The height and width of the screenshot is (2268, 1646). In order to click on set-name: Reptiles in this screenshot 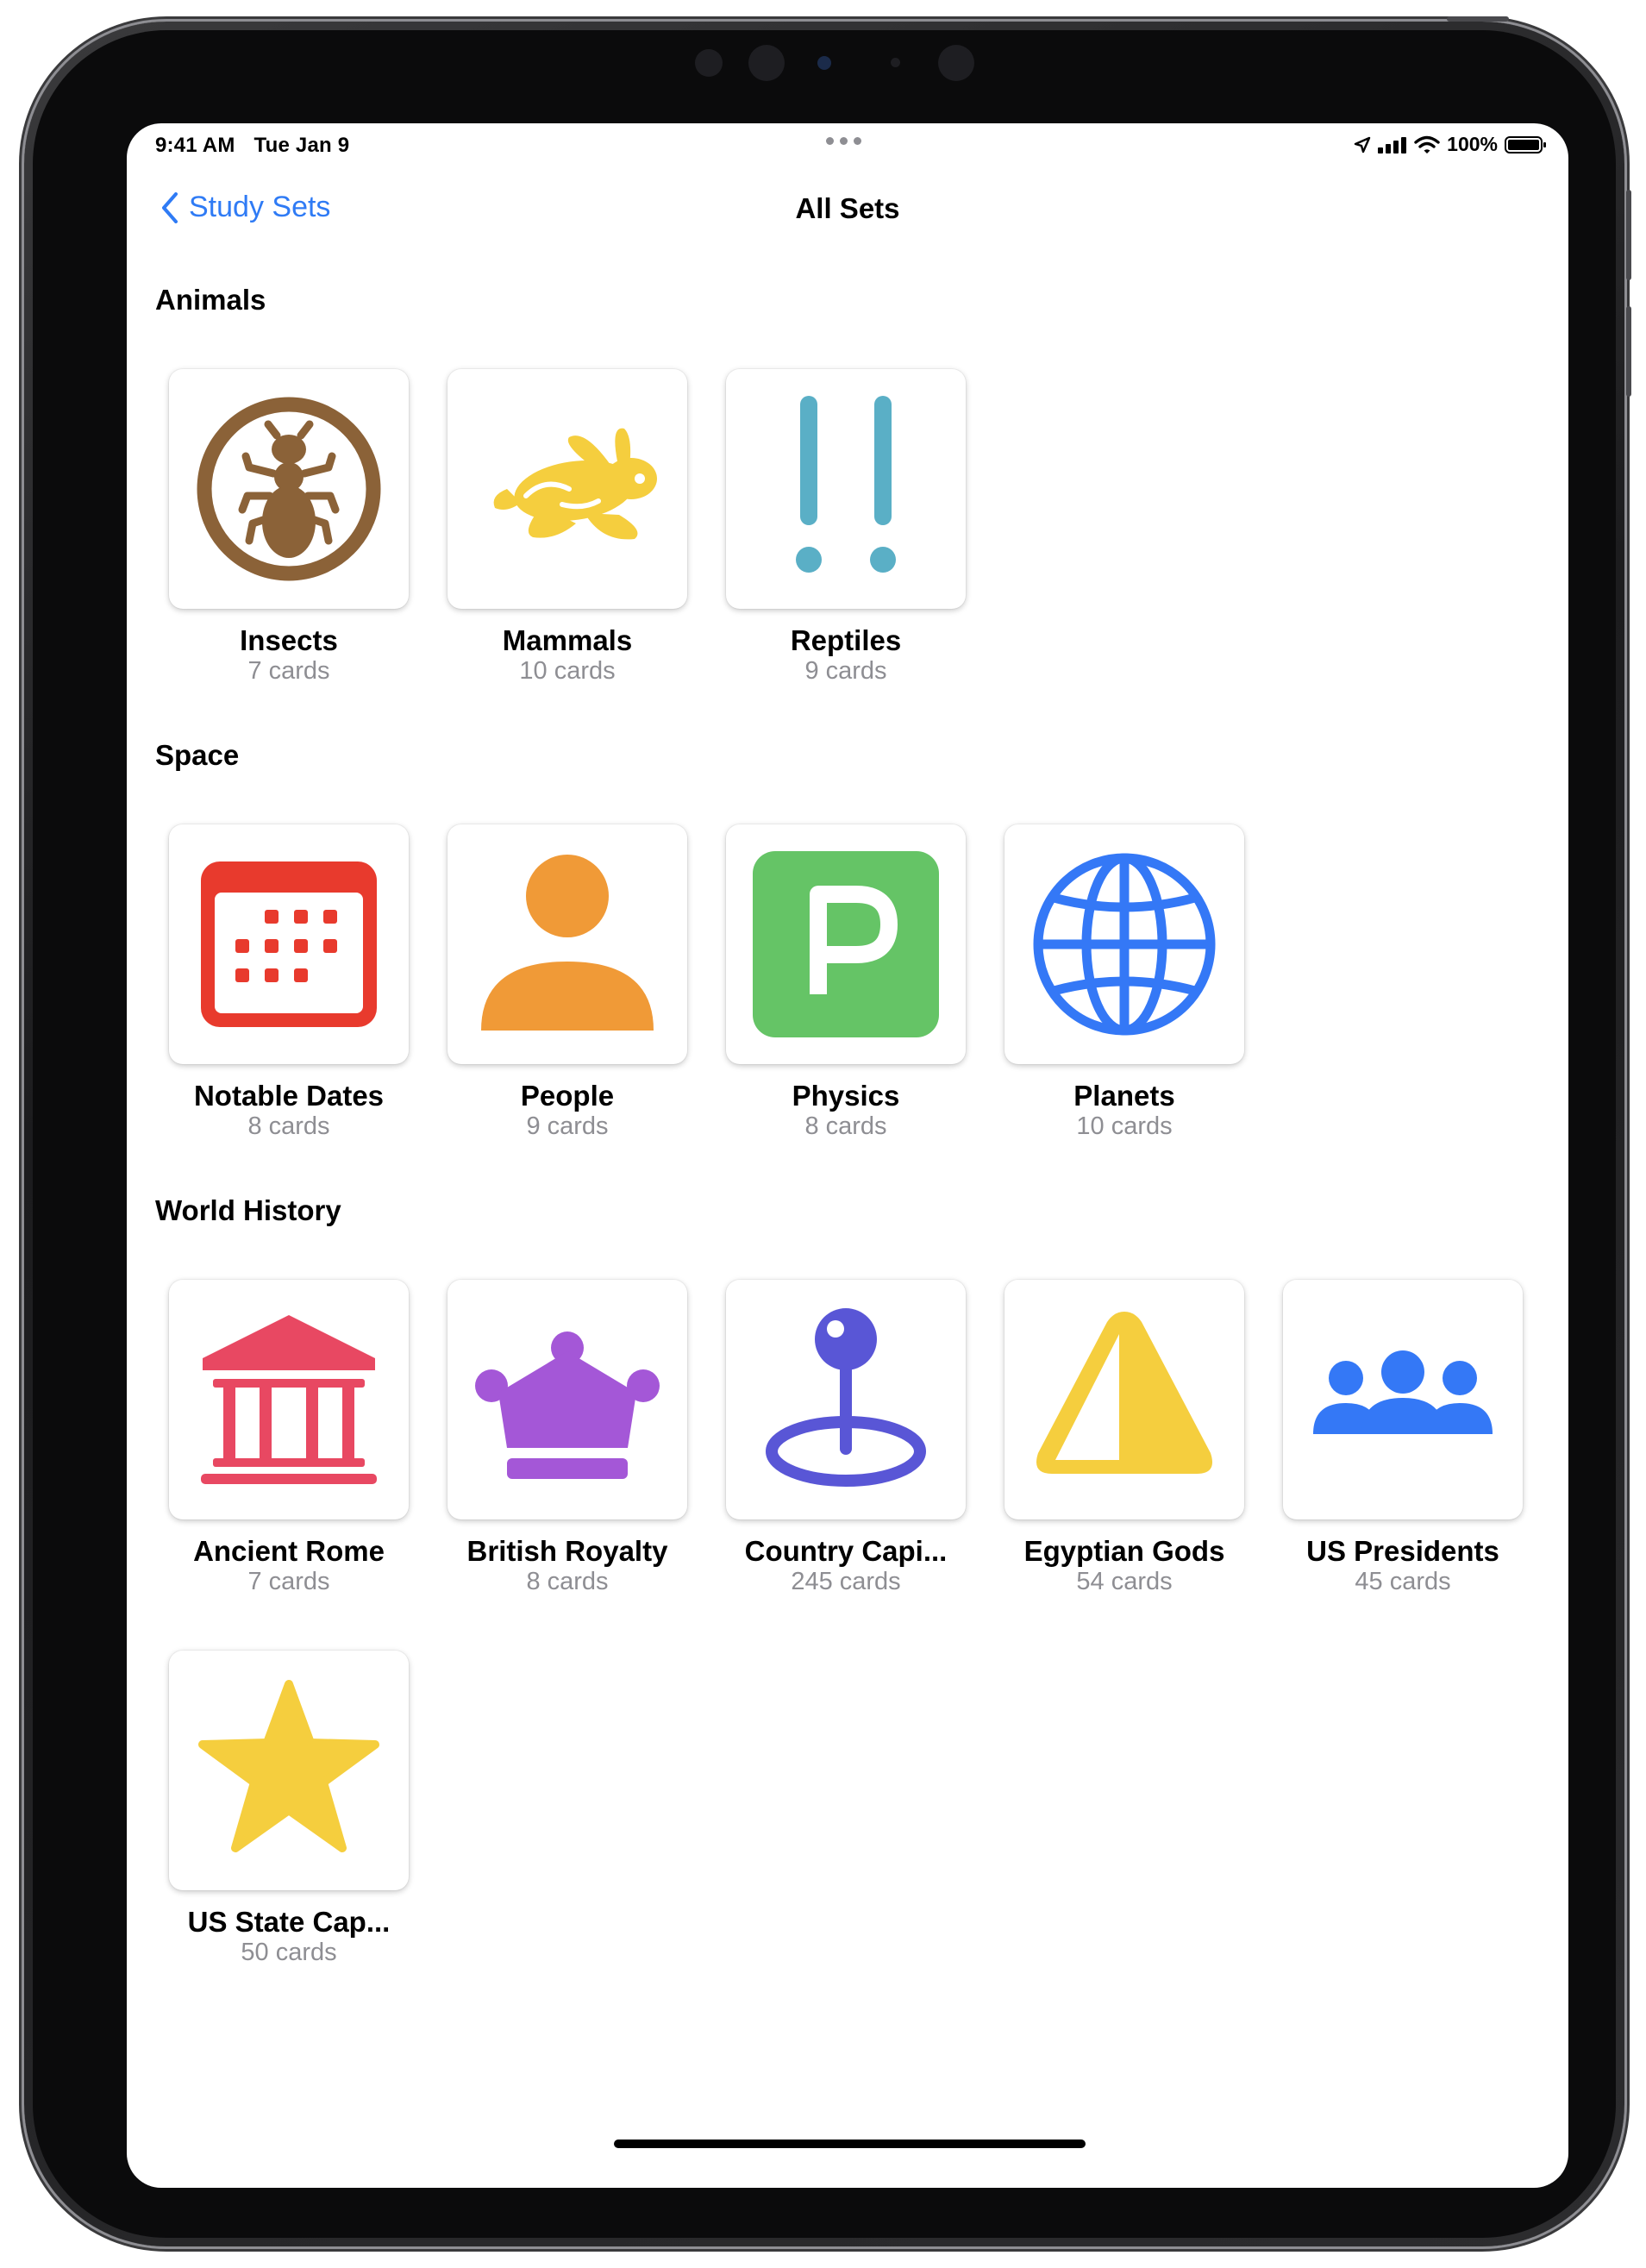, I will do `click(846, 640)`.